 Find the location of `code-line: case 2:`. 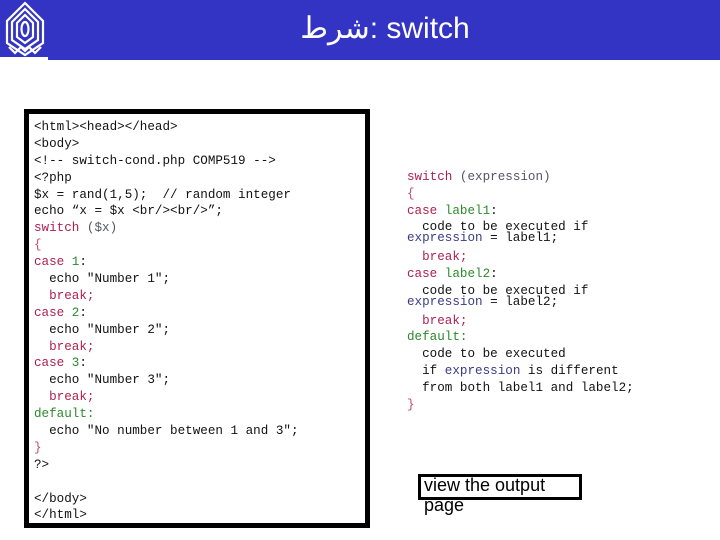

code-line: case 2: is located at coordinates (166, 313).